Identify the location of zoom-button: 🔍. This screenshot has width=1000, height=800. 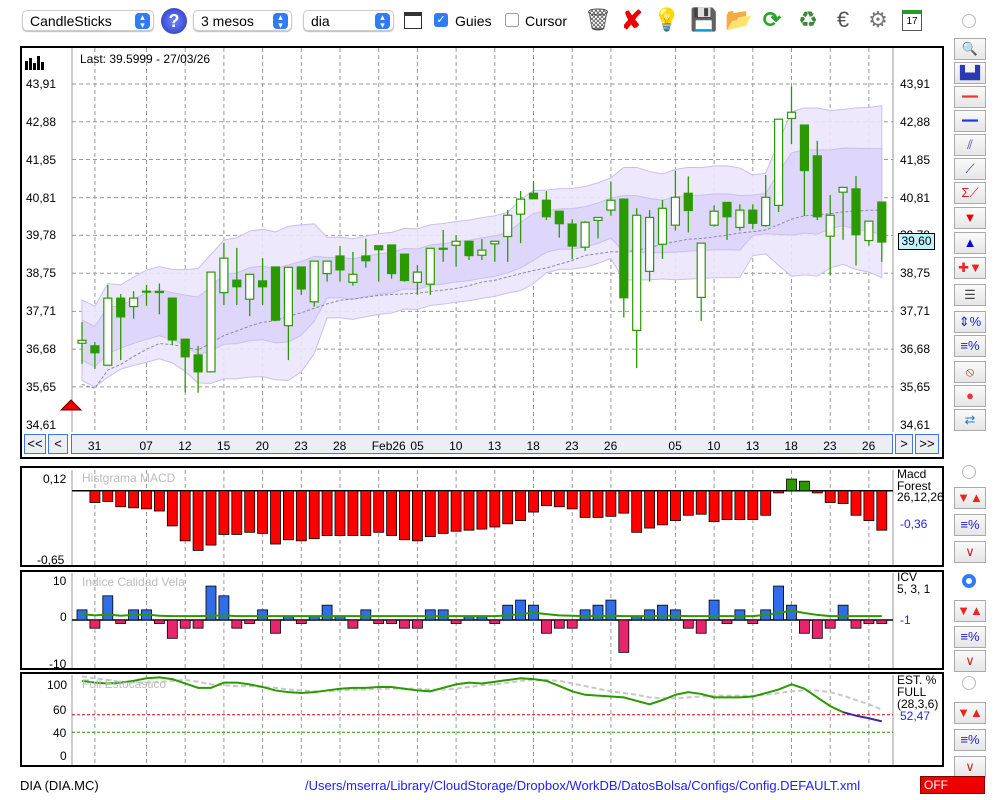
(970, 49).